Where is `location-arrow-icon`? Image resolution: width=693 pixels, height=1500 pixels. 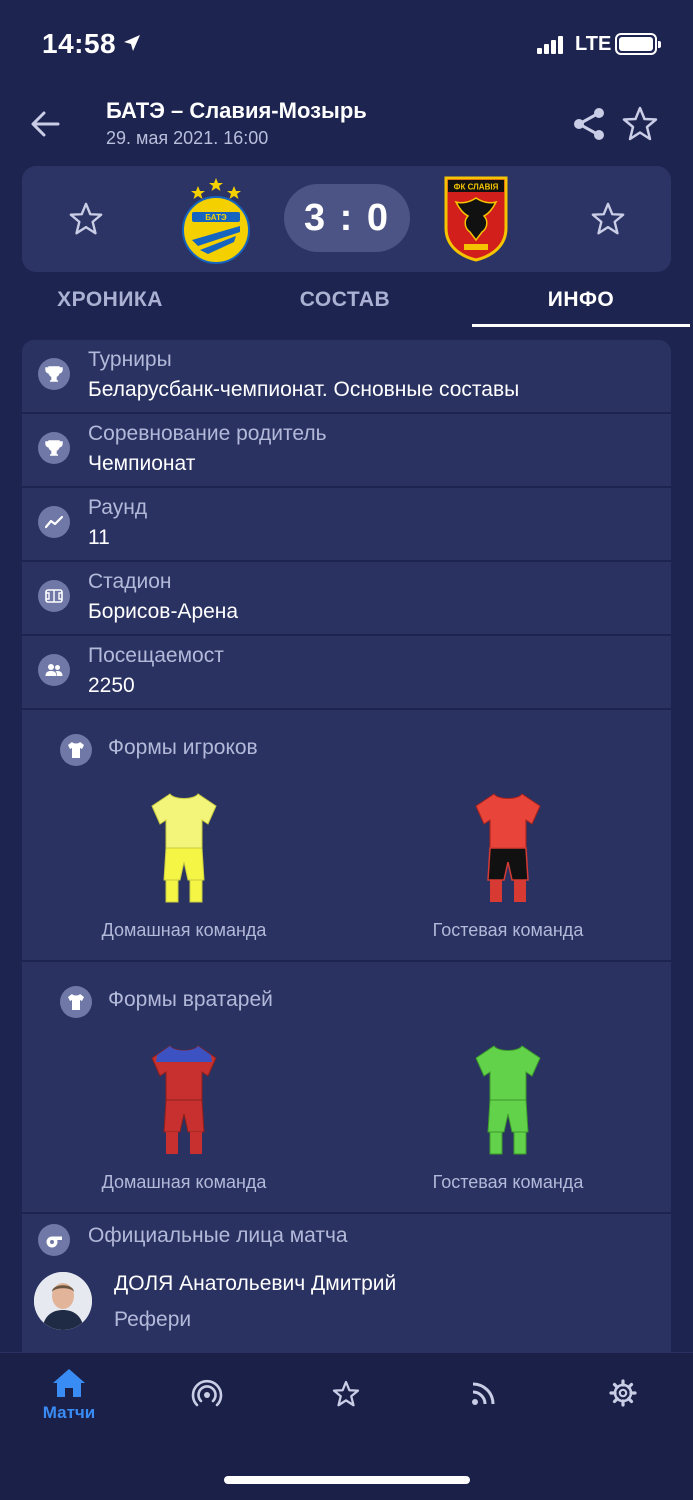 location-arrow-icon is located at coordinates (132, 43).